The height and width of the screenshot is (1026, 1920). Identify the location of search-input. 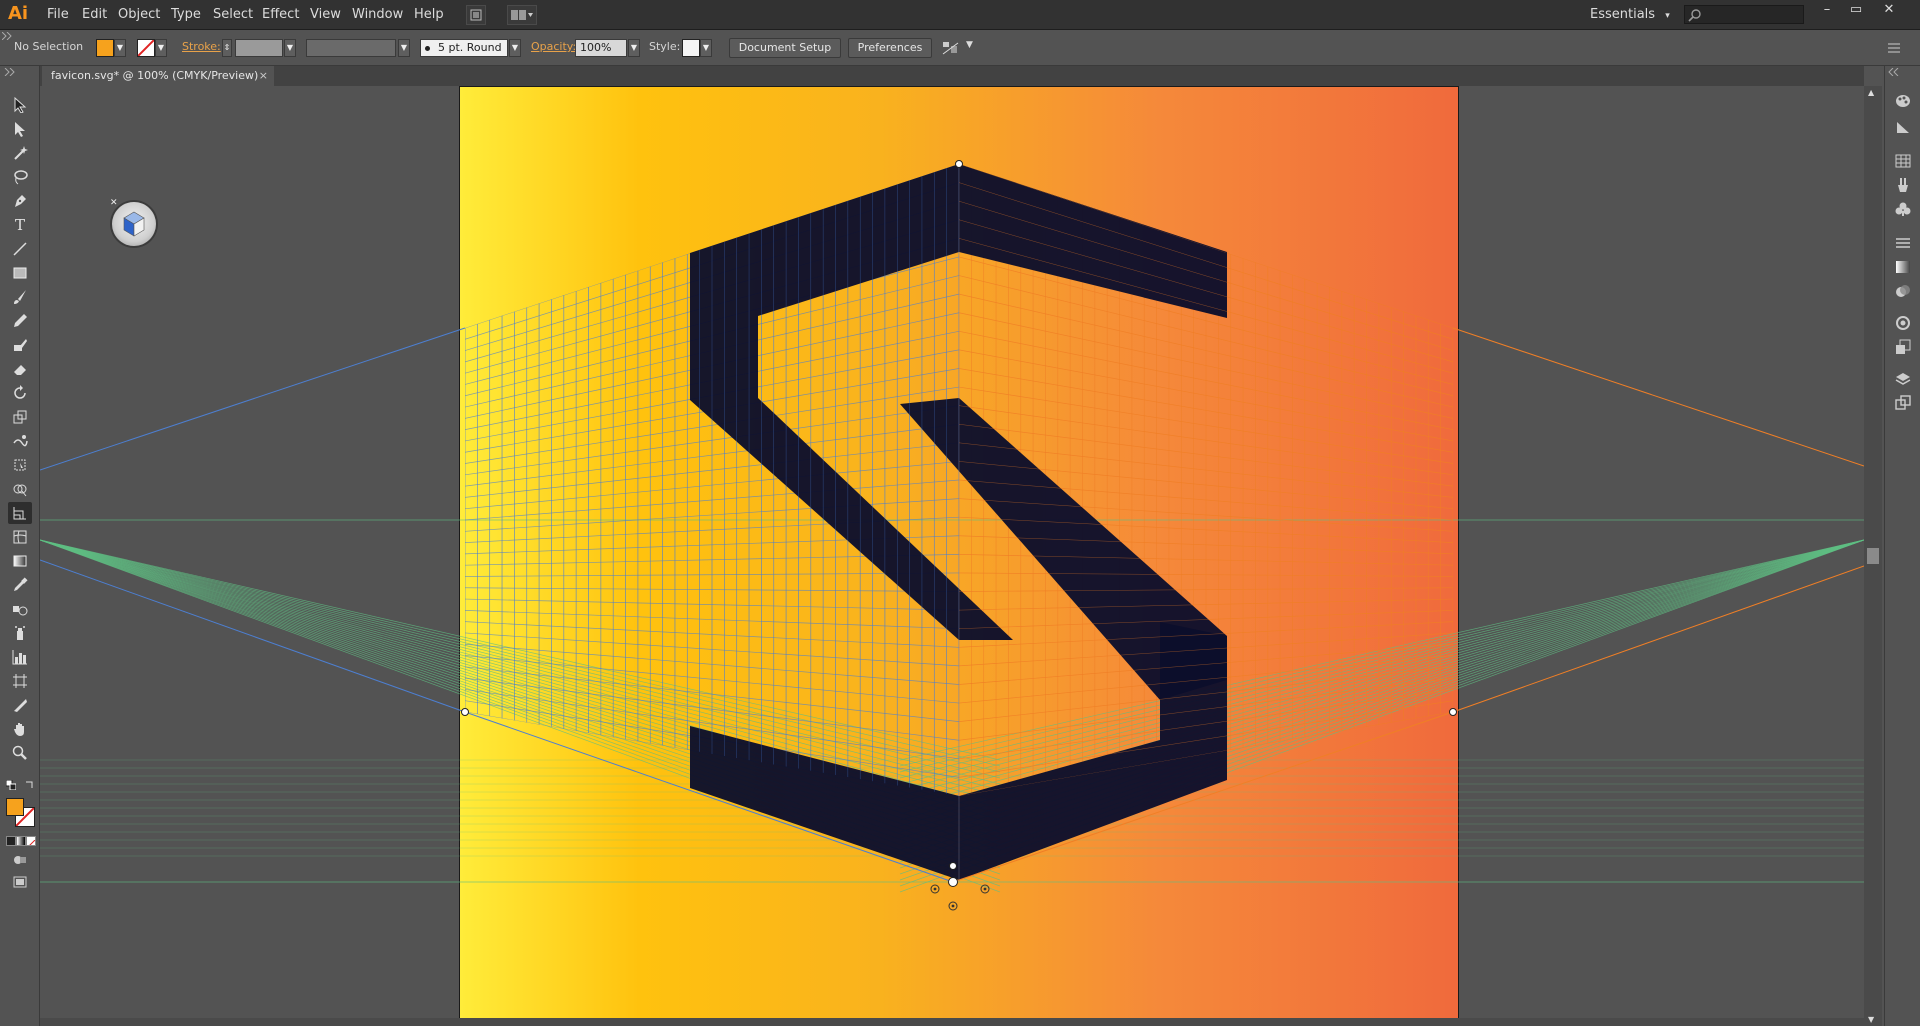
(1744, 14).